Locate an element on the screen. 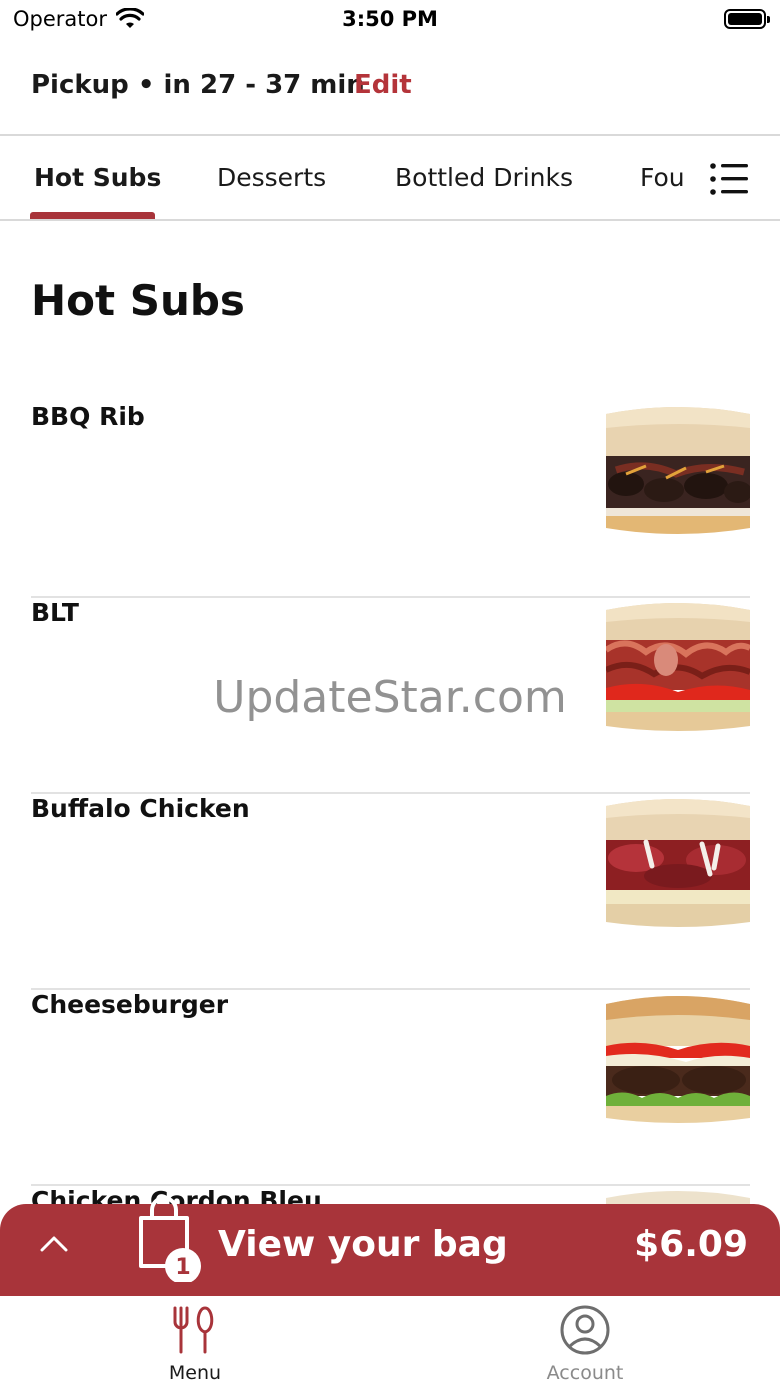  shopping-bag-icon: 1 is located at coordinates (170, 1239).